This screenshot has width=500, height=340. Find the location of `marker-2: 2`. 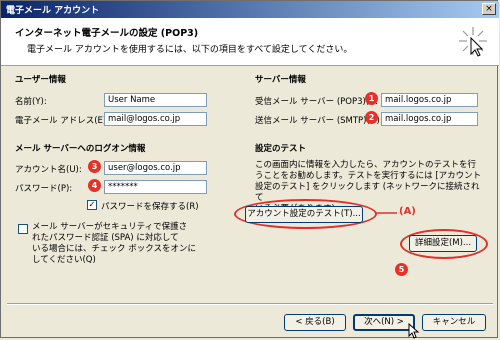

marker-2: 2 is located at coordinates (371, 117).